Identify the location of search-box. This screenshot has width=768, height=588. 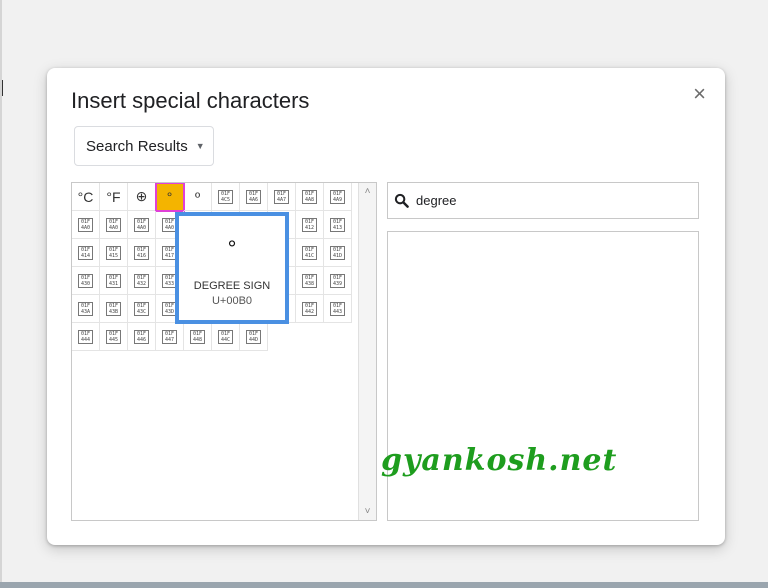
(543, 200).